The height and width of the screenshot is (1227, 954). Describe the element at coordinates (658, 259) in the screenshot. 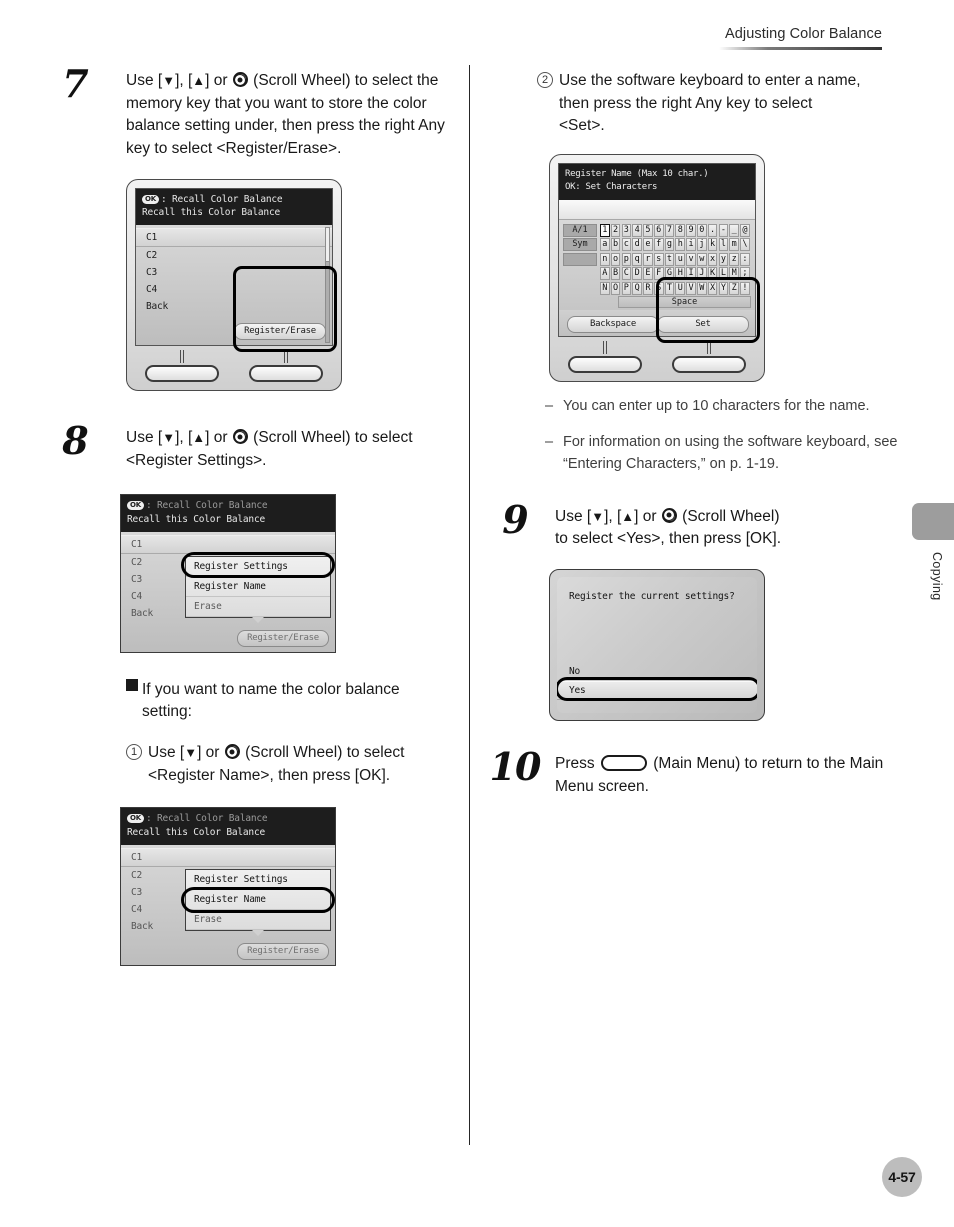

I see `kb-key: s` at that location.